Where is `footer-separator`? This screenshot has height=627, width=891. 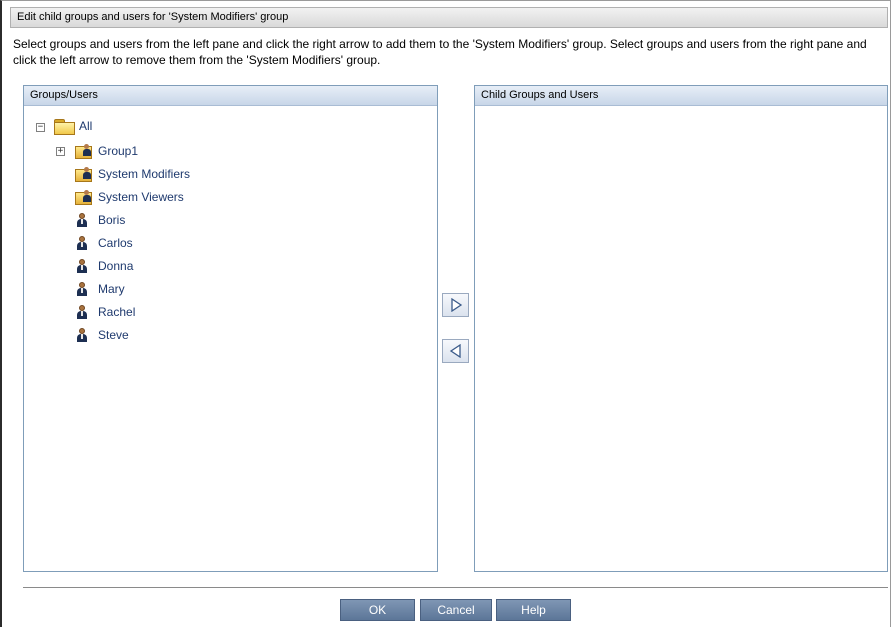 footer-separator is located at coordinates (455, 587).